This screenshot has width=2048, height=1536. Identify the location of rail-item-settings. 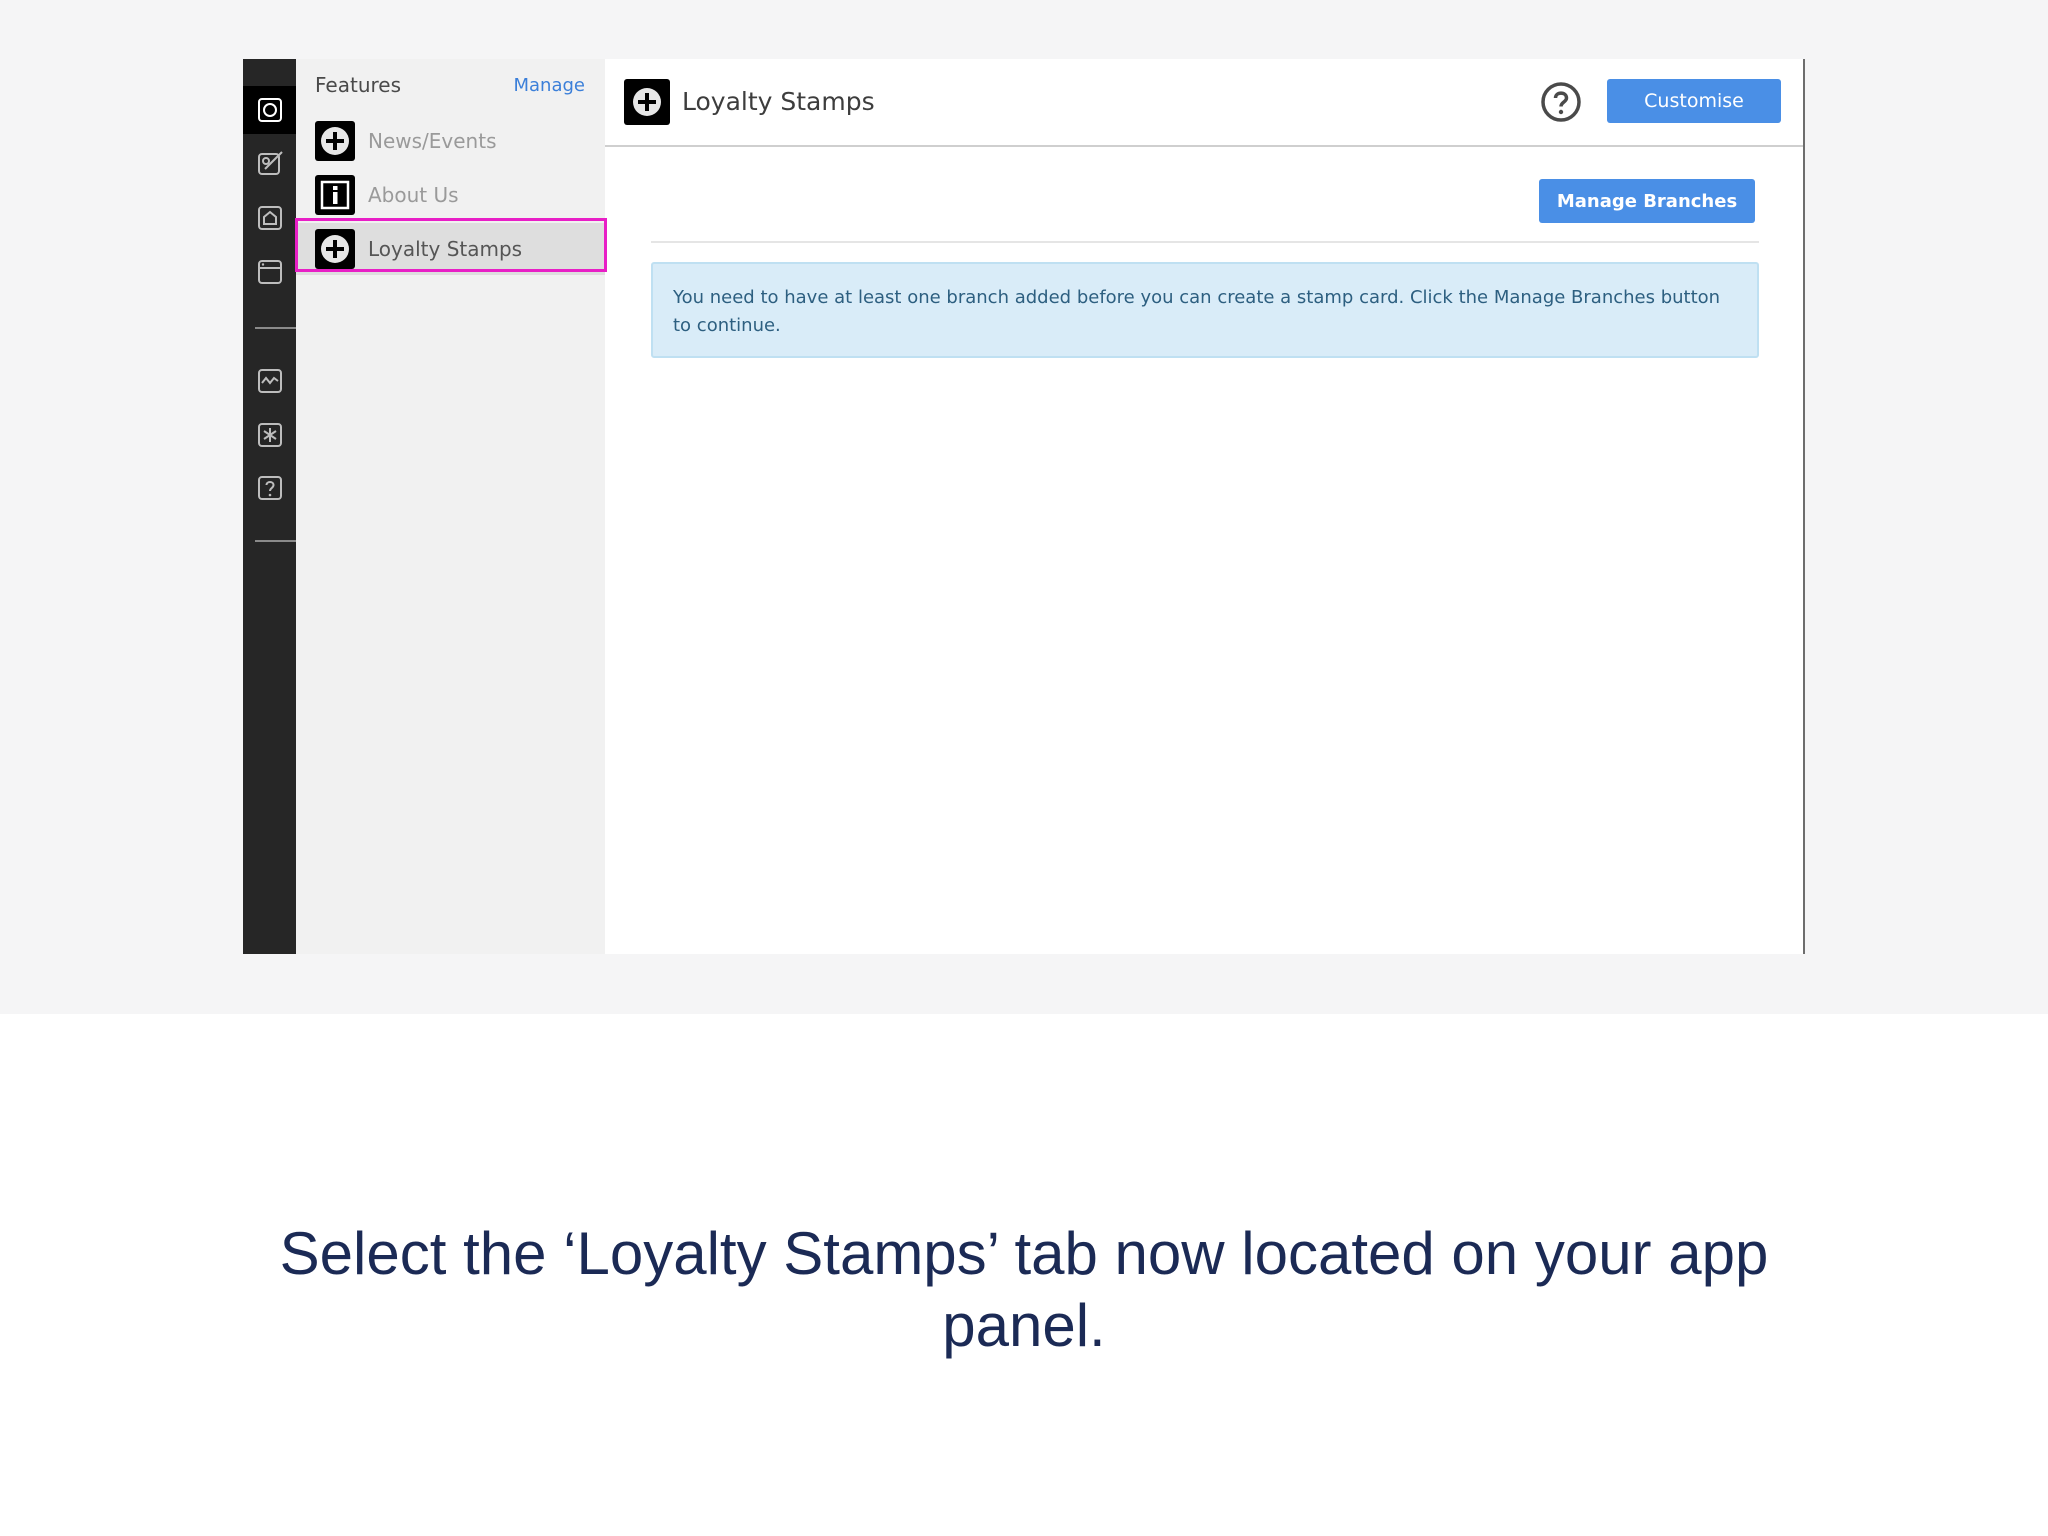
(269, 435).